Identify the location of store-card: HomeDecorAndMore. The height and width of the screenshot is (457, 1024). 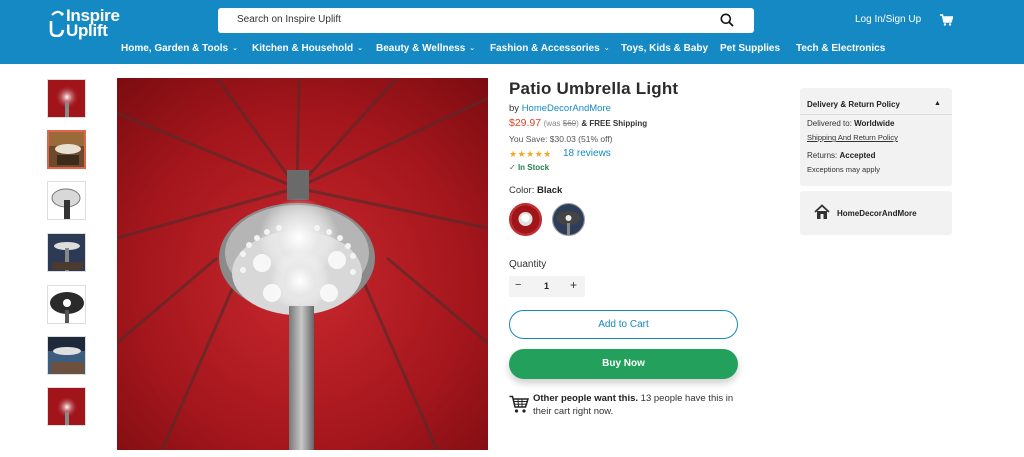
(876, 213).